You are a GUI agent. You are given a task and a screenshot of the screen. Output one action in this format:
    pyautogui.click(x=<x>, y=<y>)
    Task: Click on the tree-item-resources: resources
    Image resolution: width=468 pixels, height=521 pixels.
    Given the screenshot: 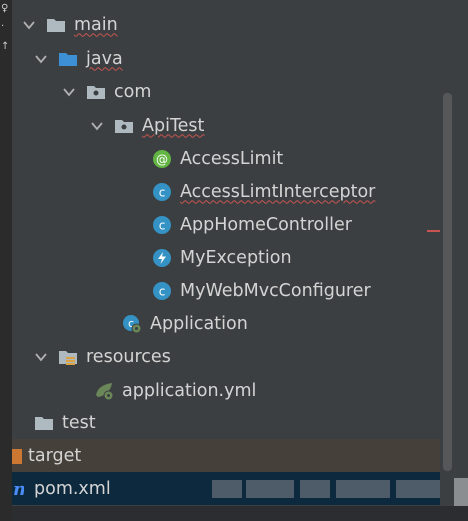 What is the action you would take?
    pyautogui.click(x=240, y=356)
    